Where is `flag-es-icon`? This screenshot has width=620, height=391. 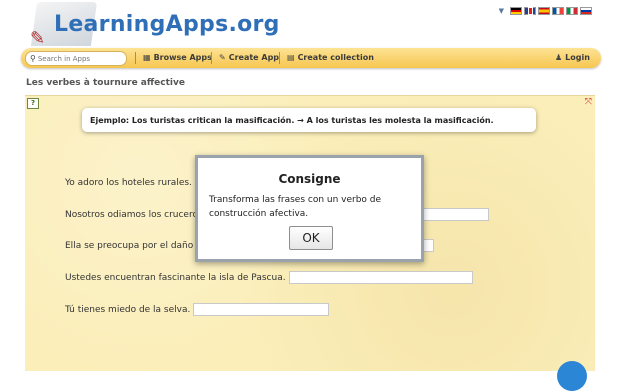
flag-es-icon is located at coordinates (544, 11).